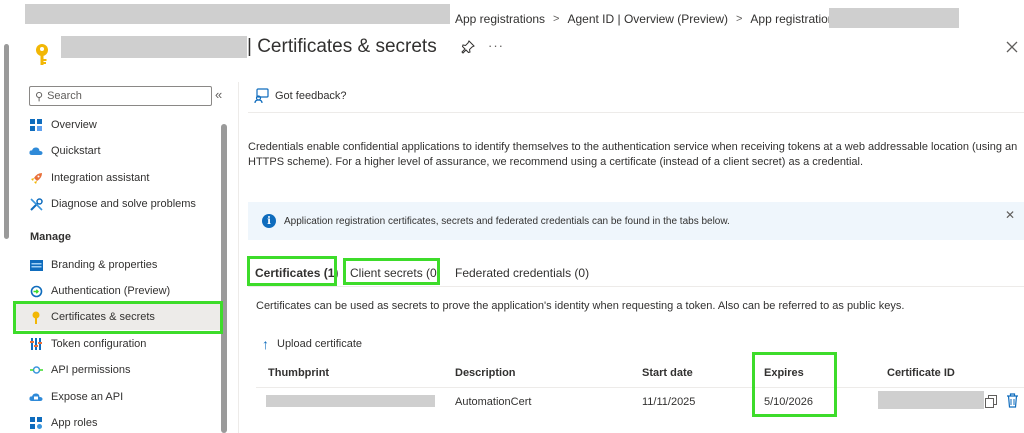 The height and width of the screenshot is (433, 1024). I want to click on feedback-button: Got feedback?, so click(300, 95).